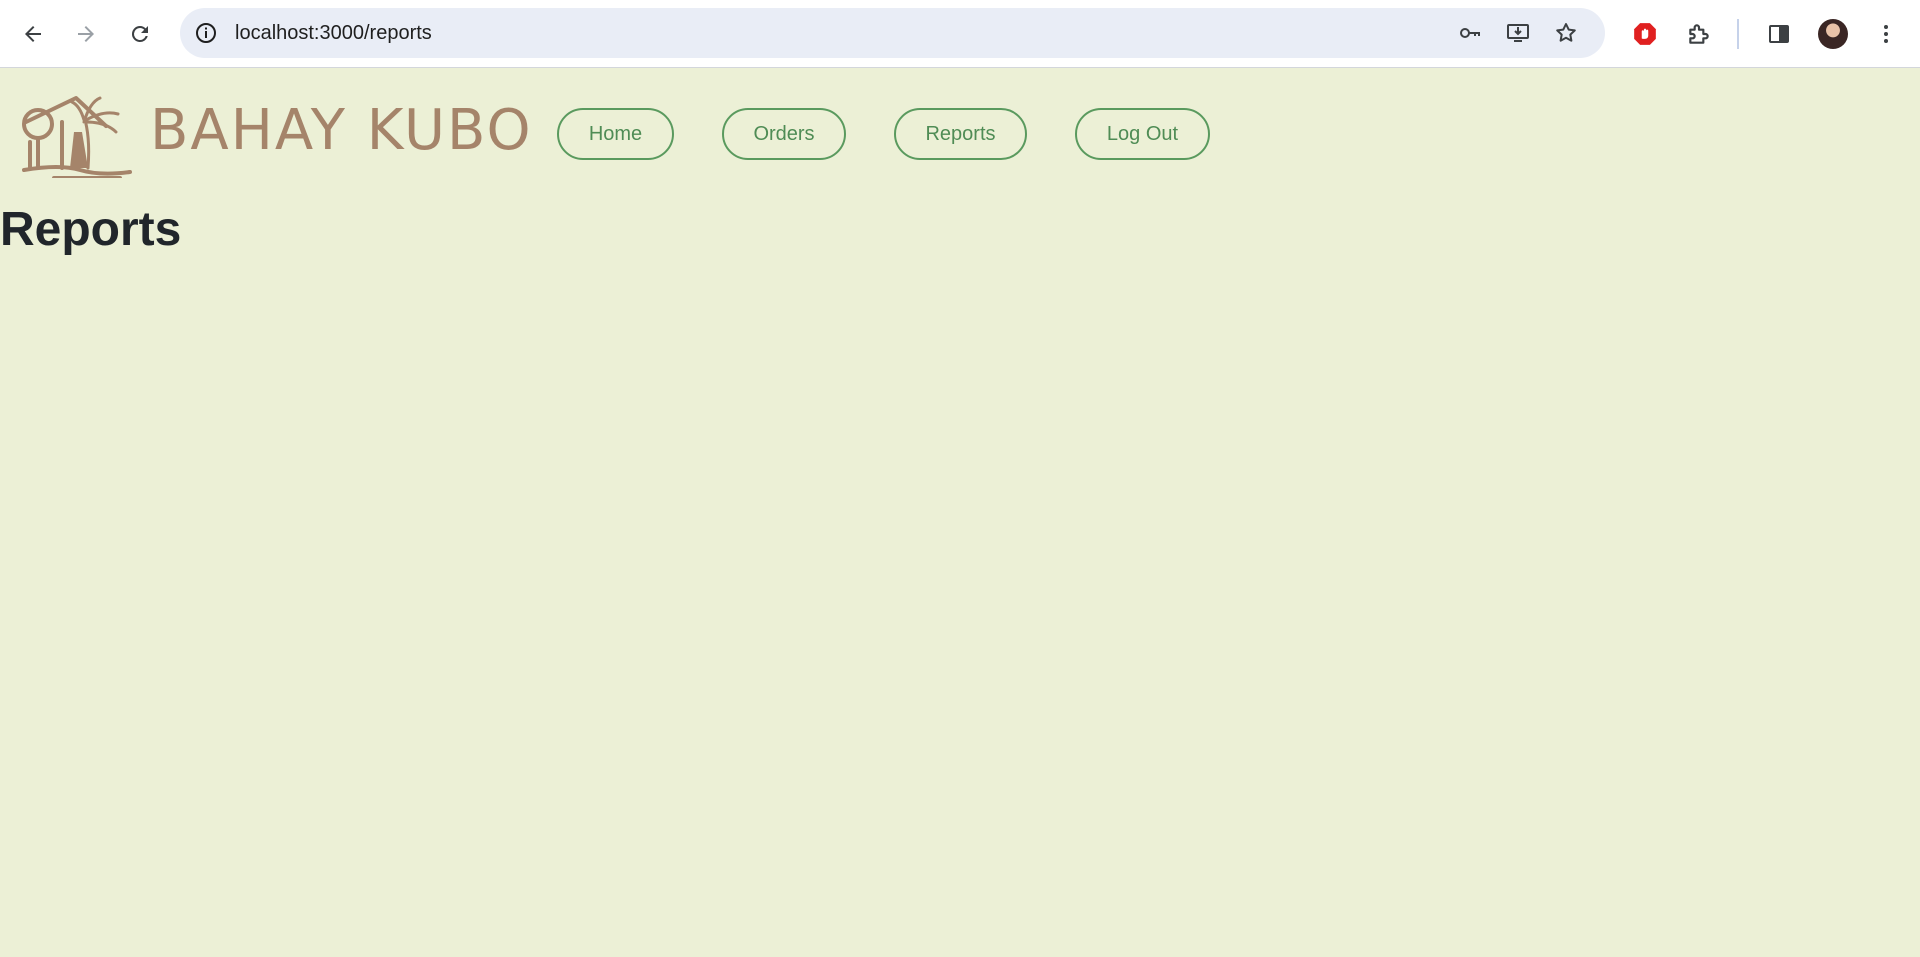 The height and width of the screenshot is (957, 1920). I want to click on browser-menu-button, so click(1886, 34).